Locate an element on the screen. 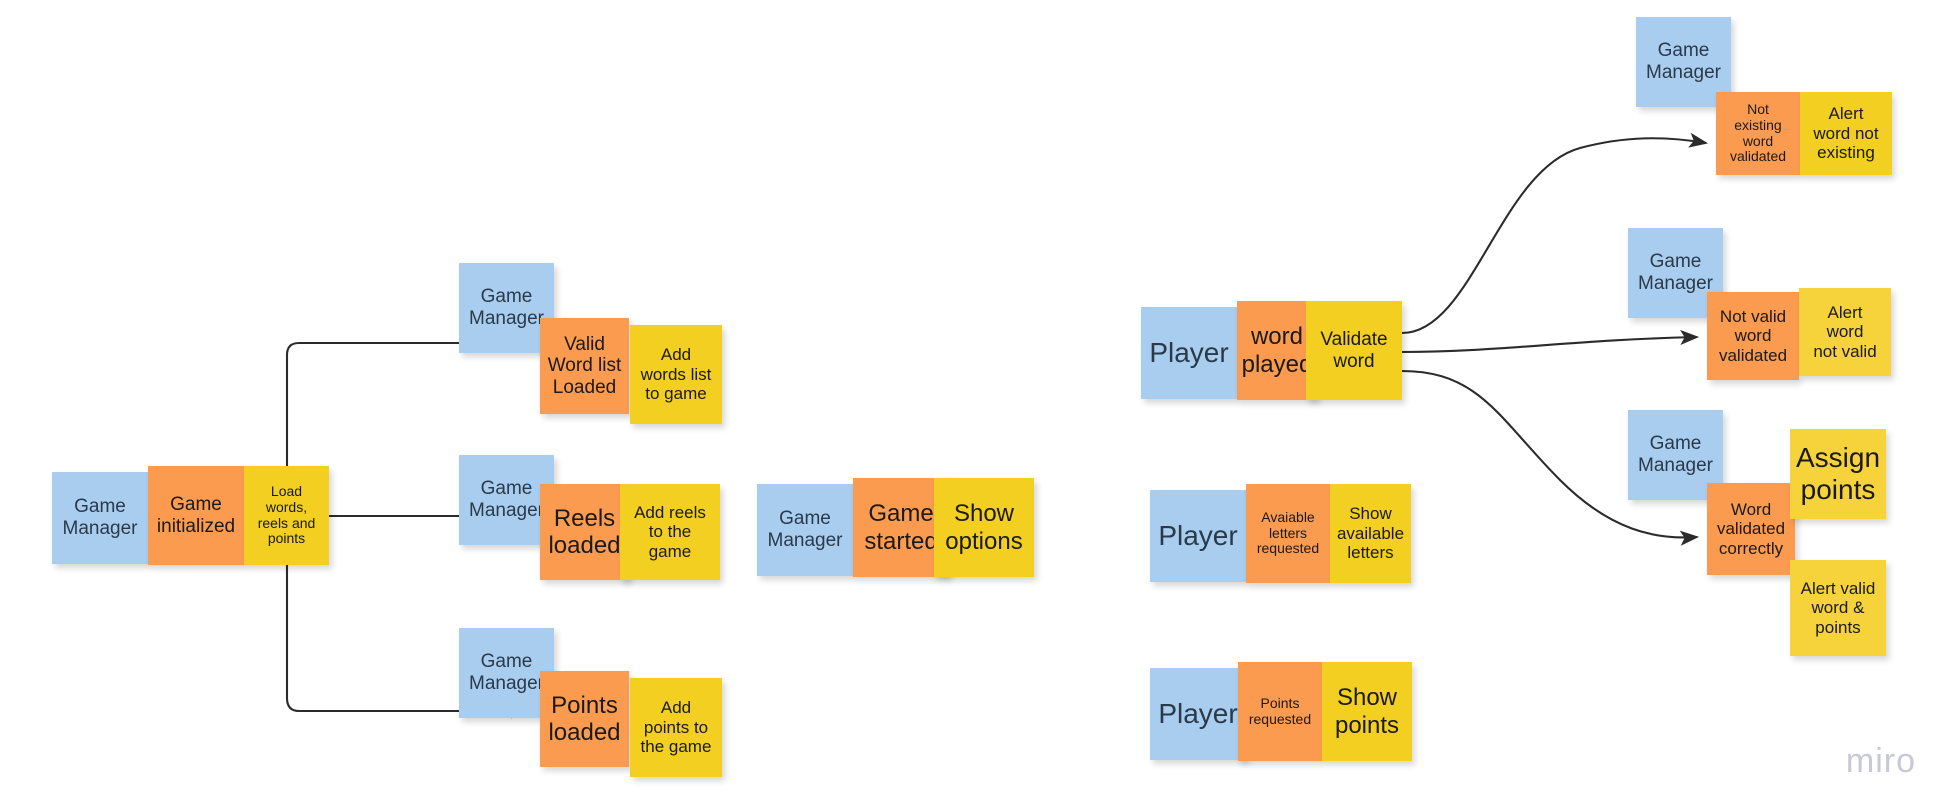 This screenshot has width=1938, height=806. card-command-show-available-letters: Show available letters is located at coordinates (1370, 533).